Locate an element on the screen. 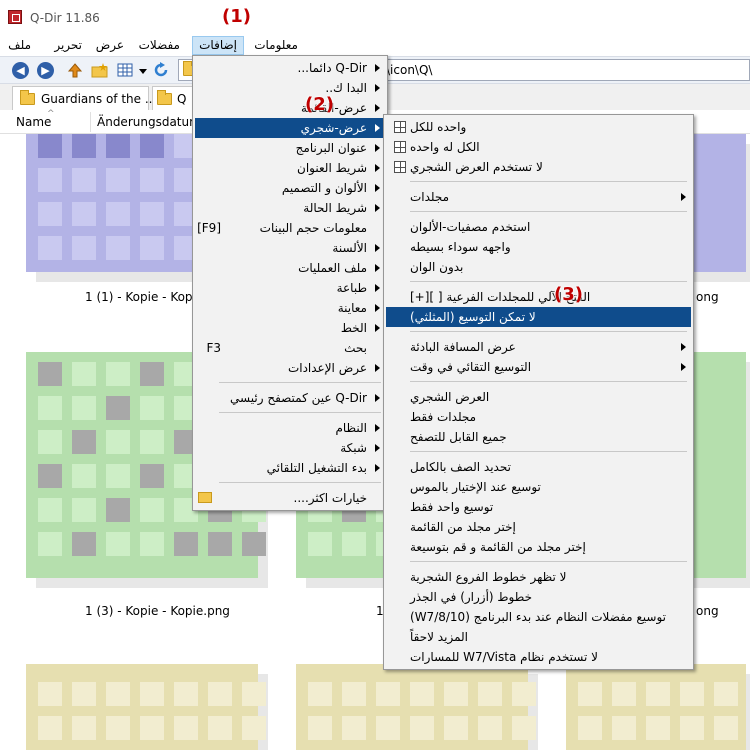 This screenshot has height=750, width=750. menu-item: بحث F3 is located at coordinates (290, 348).